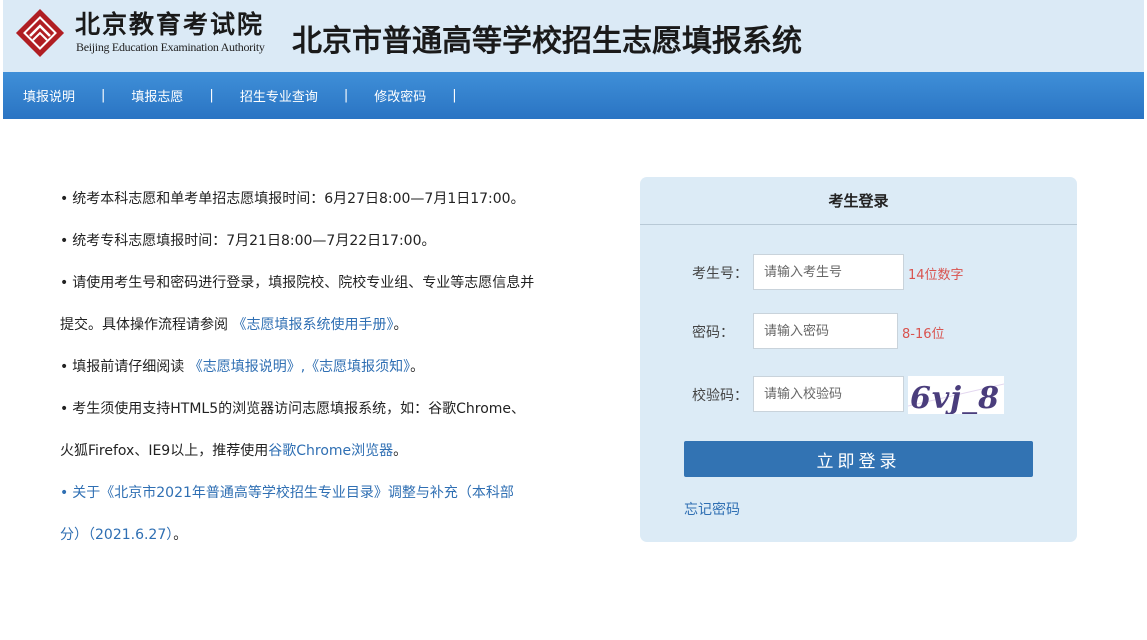  I want to click on nav-item-change-password: 修改密码, so click(400, 95).